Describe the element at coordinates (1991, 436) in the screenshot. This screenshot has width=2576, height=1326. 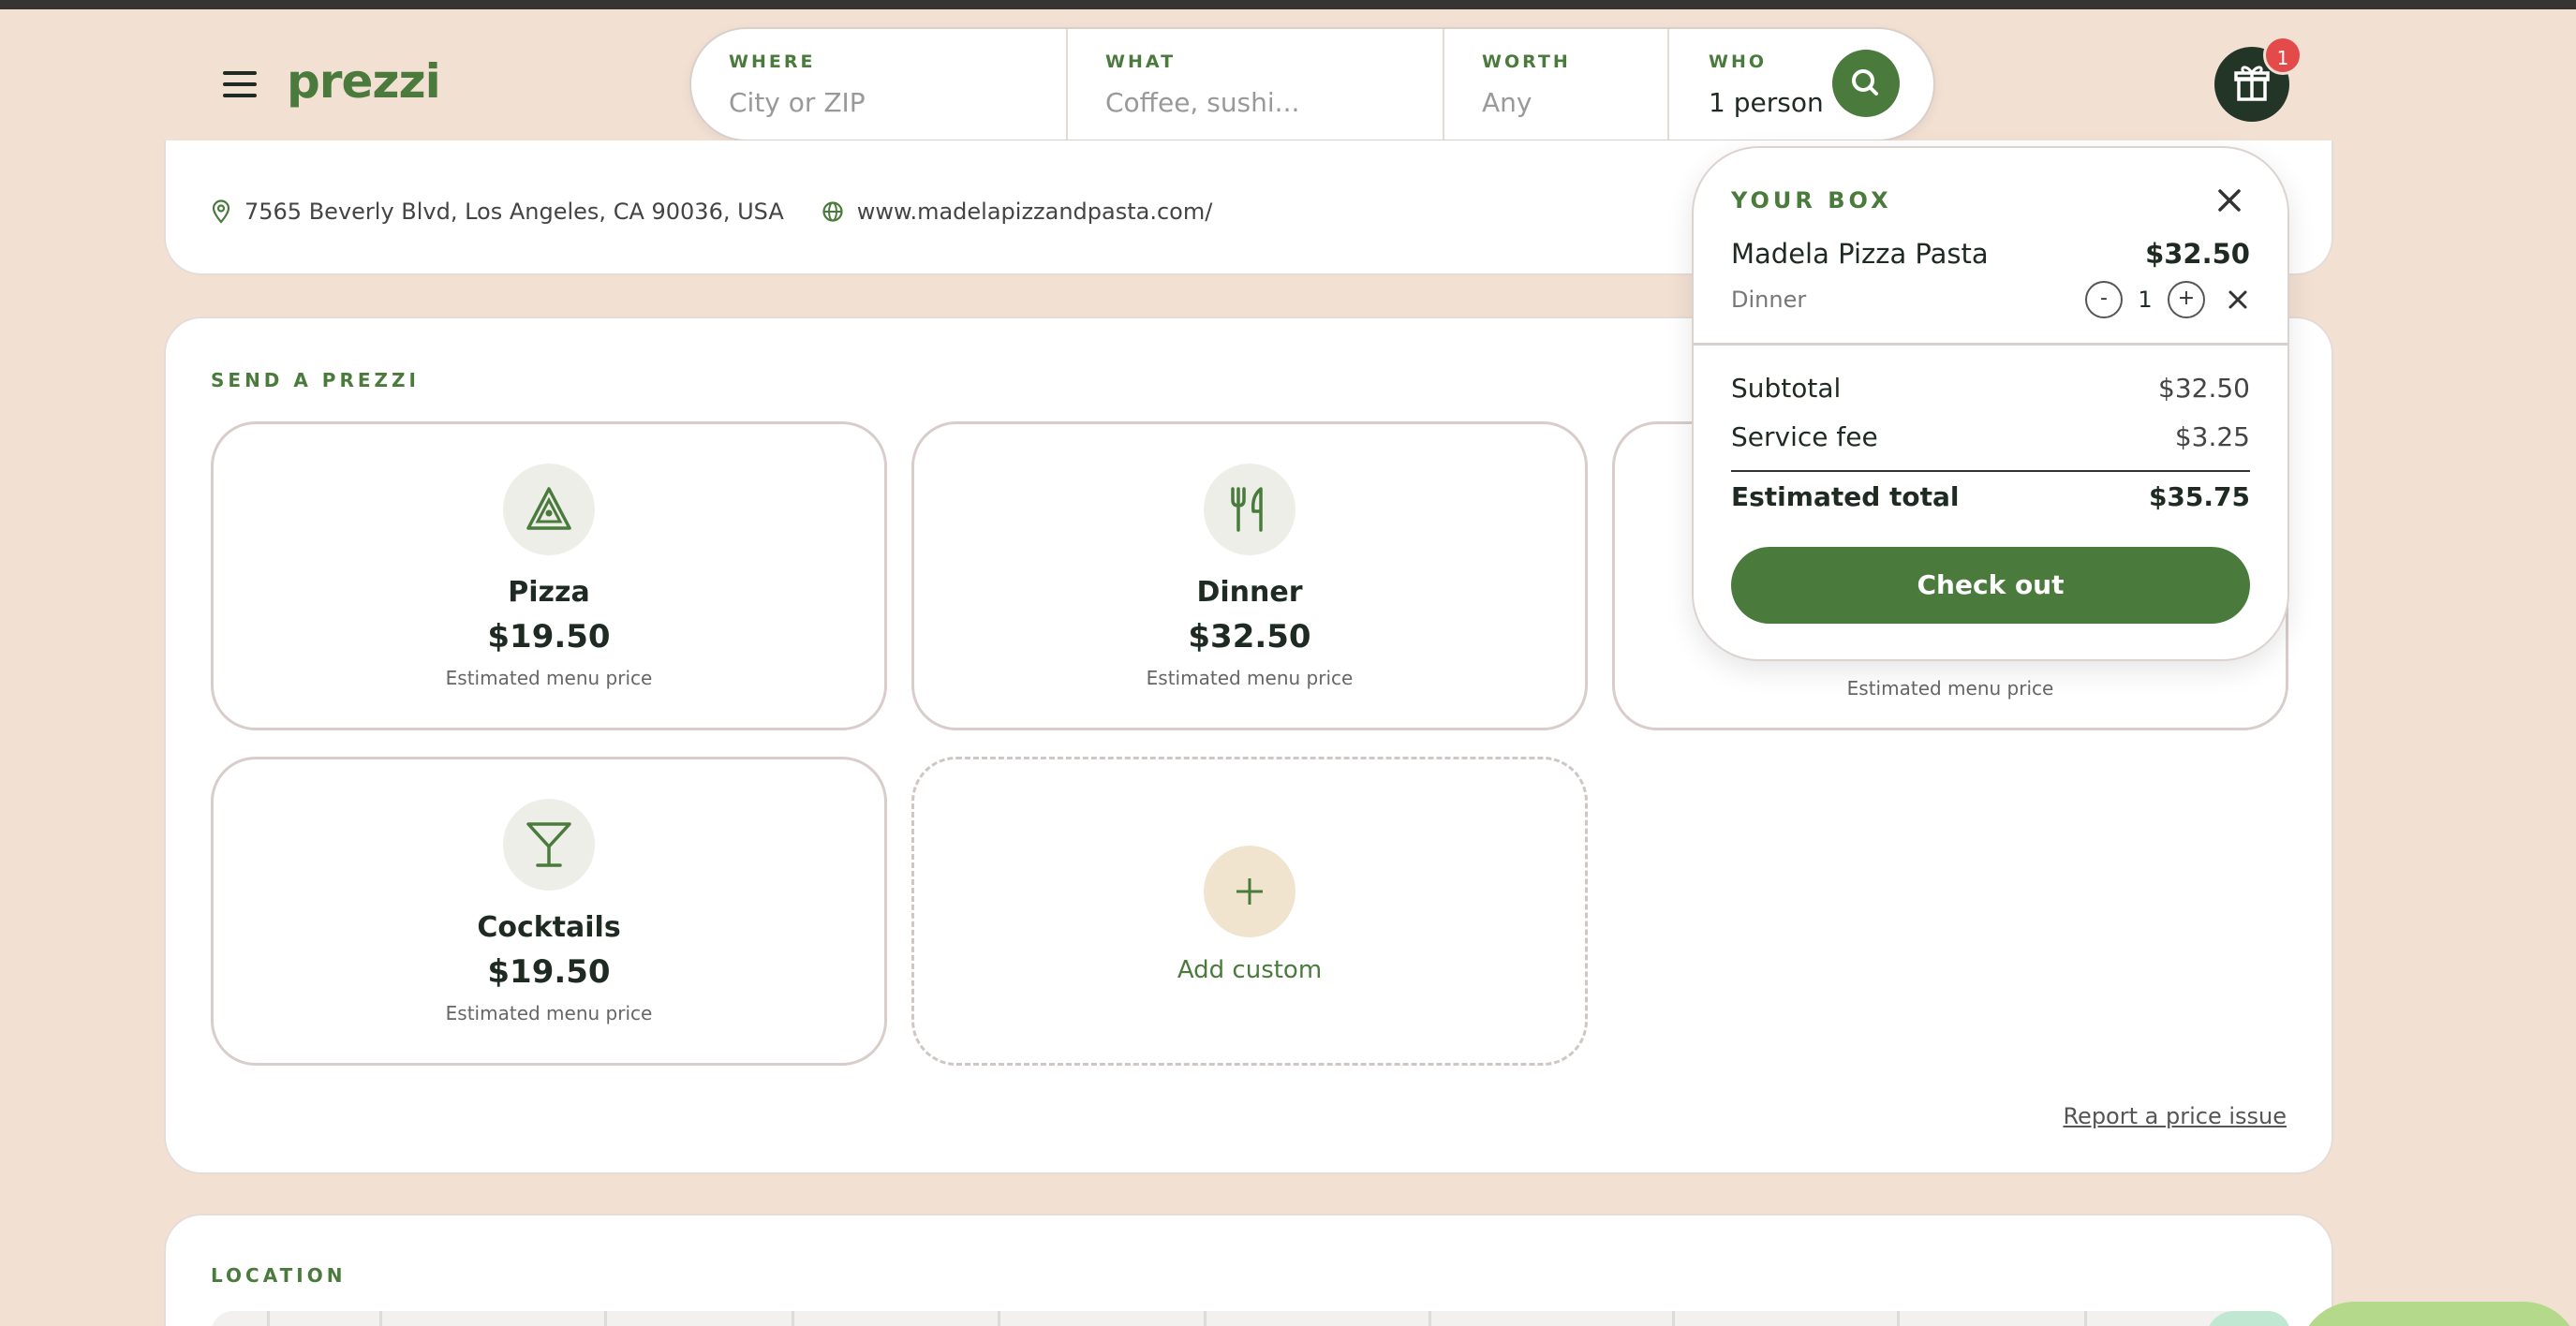
I see `service-fee-row: Service fee $3.25` at that location.